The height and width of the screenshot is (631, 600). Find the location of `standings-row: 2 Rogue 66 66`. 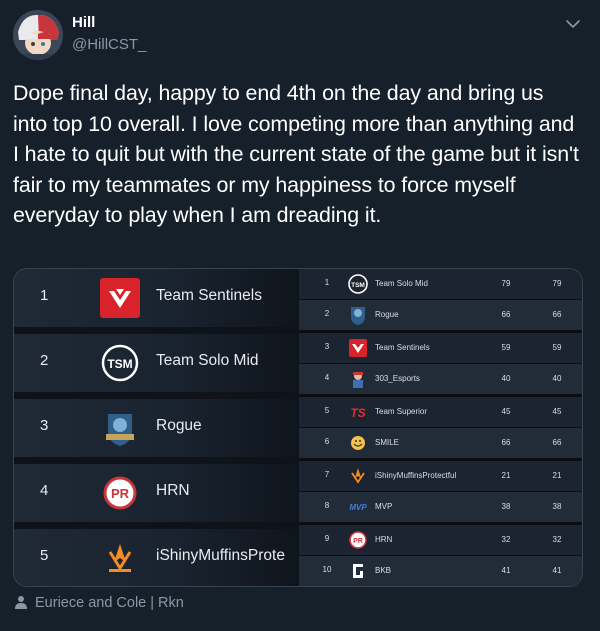

standings-row: 2 Rogue 66 66 is located at coordinates (440, 315).